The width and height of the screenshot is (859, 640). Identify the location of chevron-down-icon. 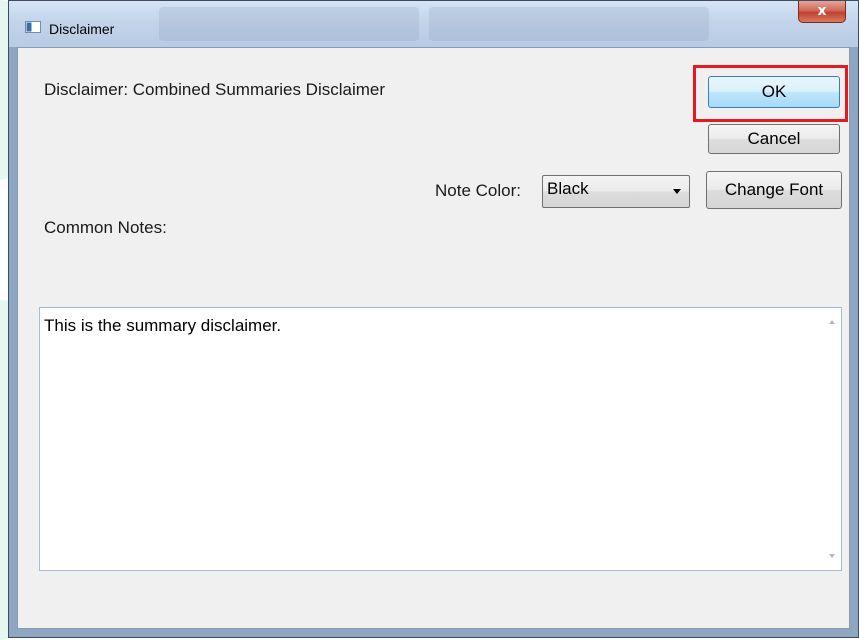
(677, 191).